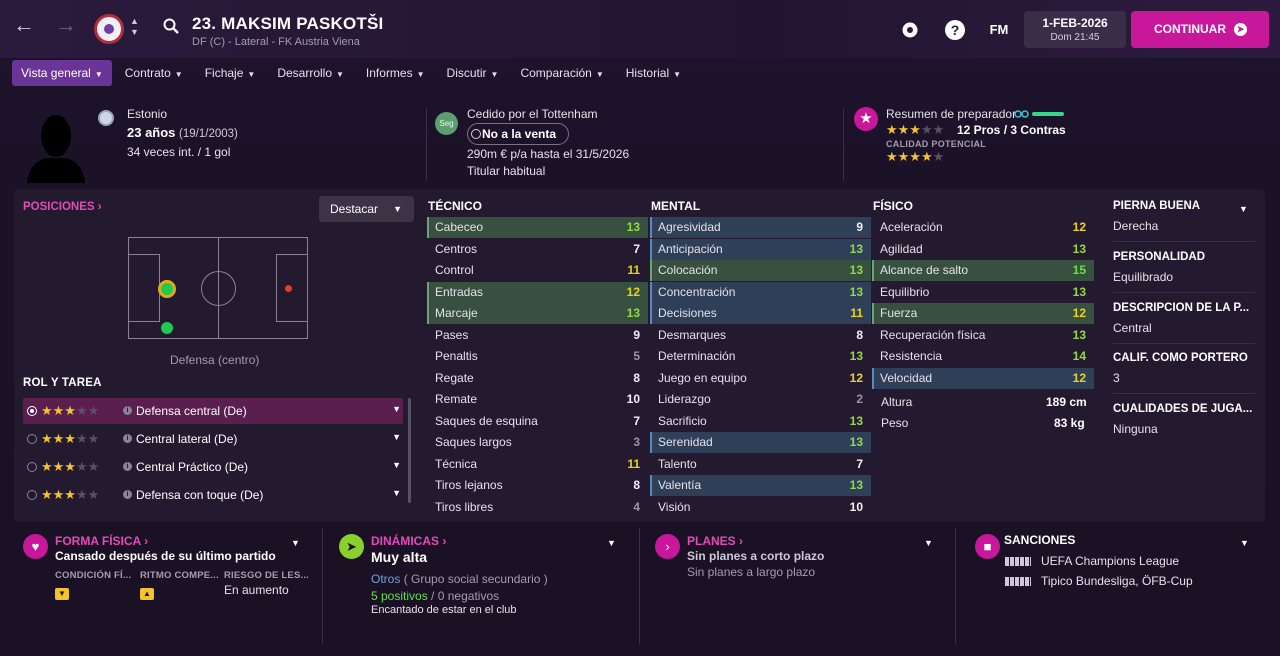 The height and width of the screenshot is (656, 1280). I want to click on coach-report-title: Resumen de preparador, so click(951, 114).